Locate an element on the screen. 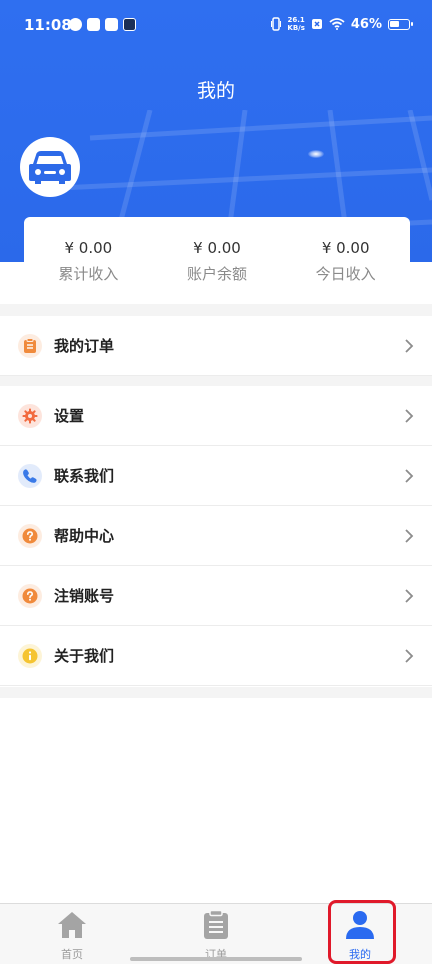  menu-item-help-center: 帮助中心 is located at coordinates (216, 536).